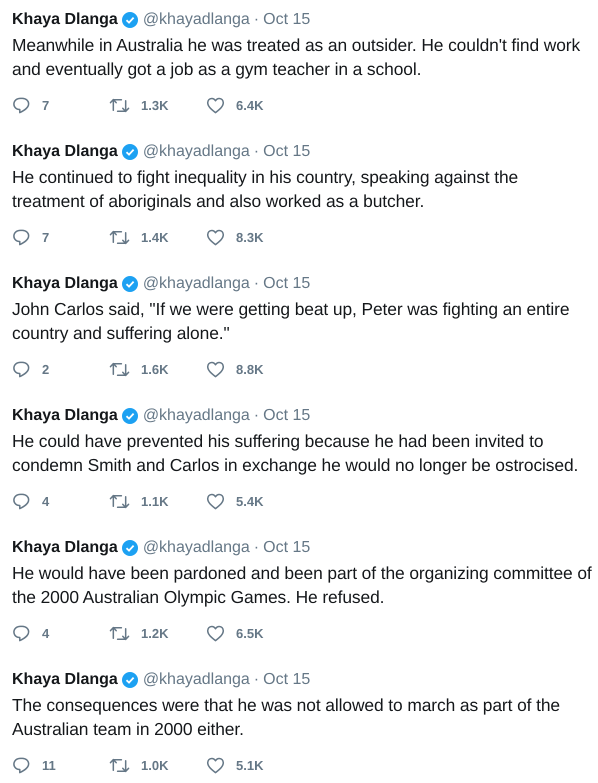 The image size is (598, 783). I want to click on like-count: 6.4K, so click(250, 105).